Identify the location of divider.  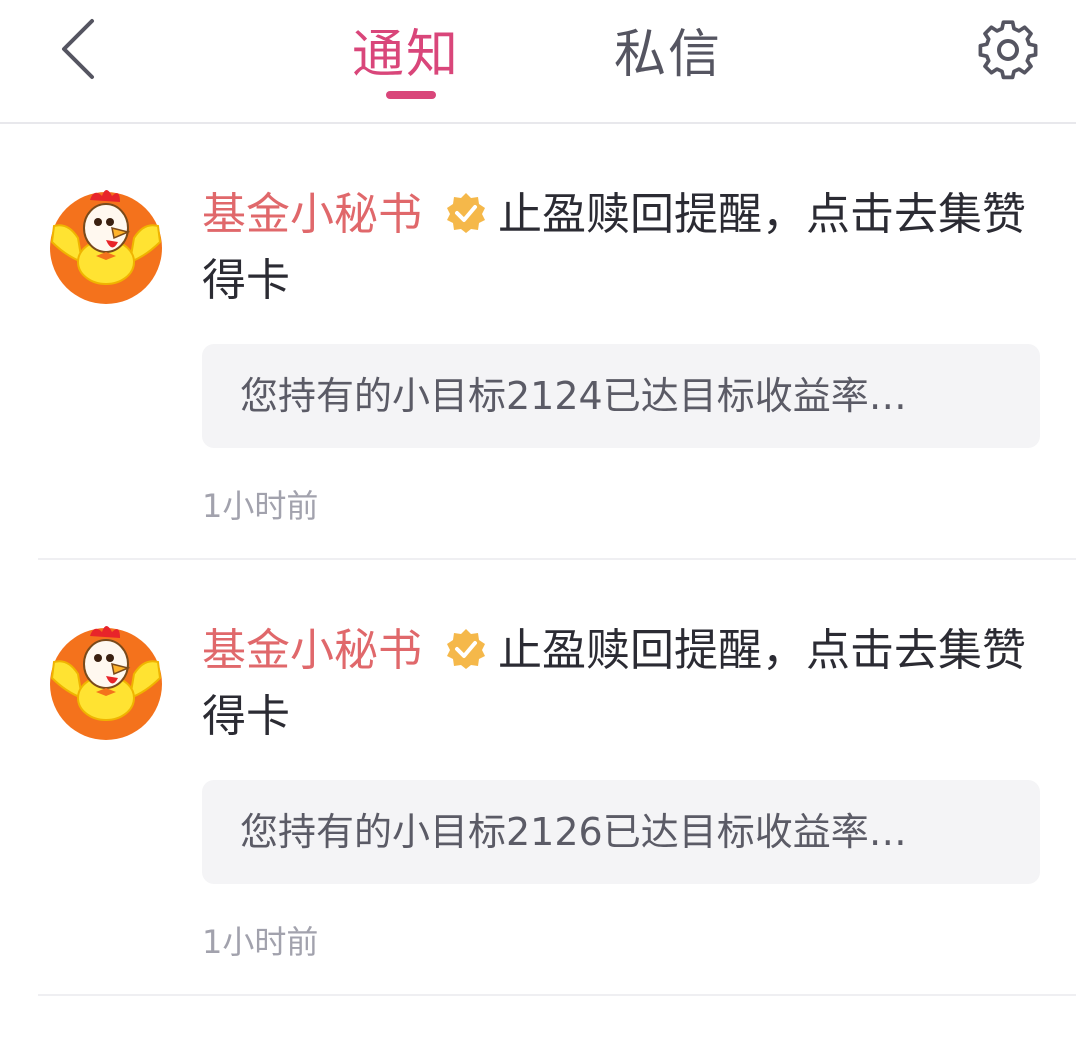
(557, 995).